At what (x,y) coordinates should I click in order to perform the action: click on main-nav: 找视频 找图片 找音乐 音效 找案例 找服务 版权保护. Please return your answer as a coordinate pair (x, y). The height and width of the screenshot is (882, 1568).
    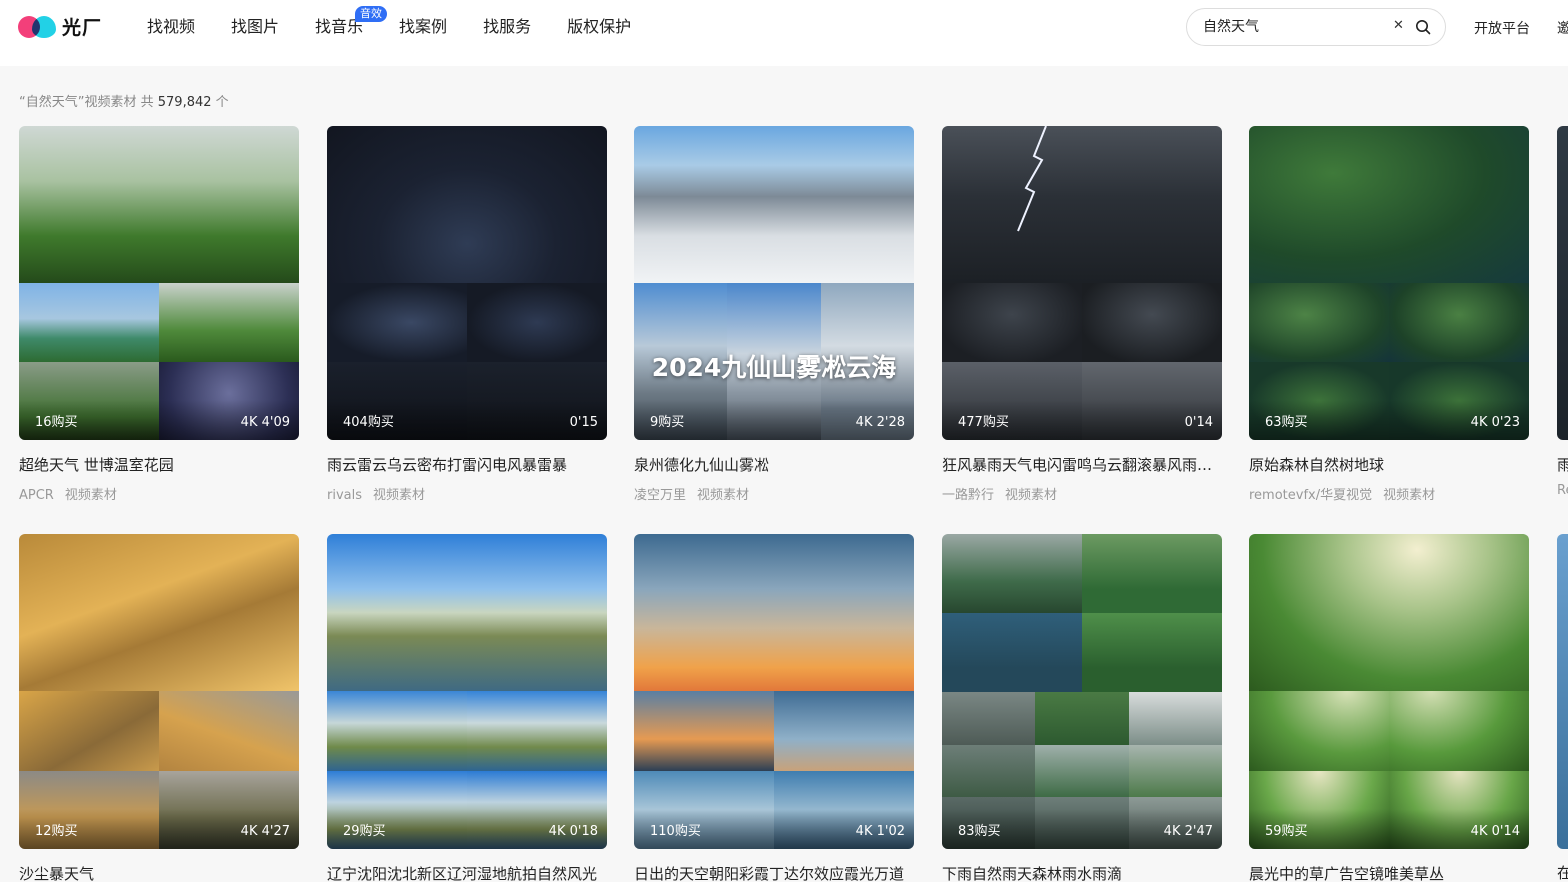
    Looking at the image, I should click on (407, 22).